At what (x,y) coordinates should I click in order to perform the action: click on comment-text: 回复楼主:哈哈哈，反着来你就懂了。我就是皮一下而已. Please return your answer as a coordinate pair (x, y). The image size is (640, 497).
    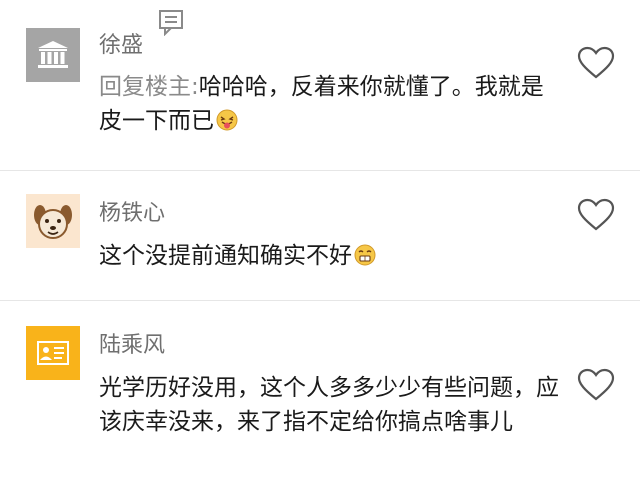
    Looking at the image, I should click on (329, 104).